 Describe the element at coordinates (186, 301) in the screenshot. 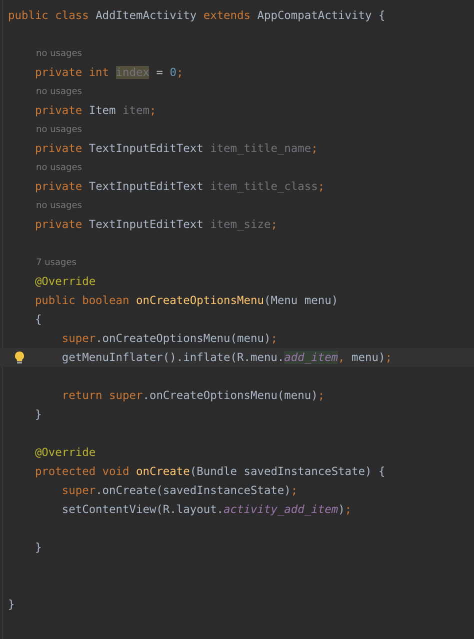

I see `code-line: public boolean onCreateOptionsMenu(Menu menu)` at that location.